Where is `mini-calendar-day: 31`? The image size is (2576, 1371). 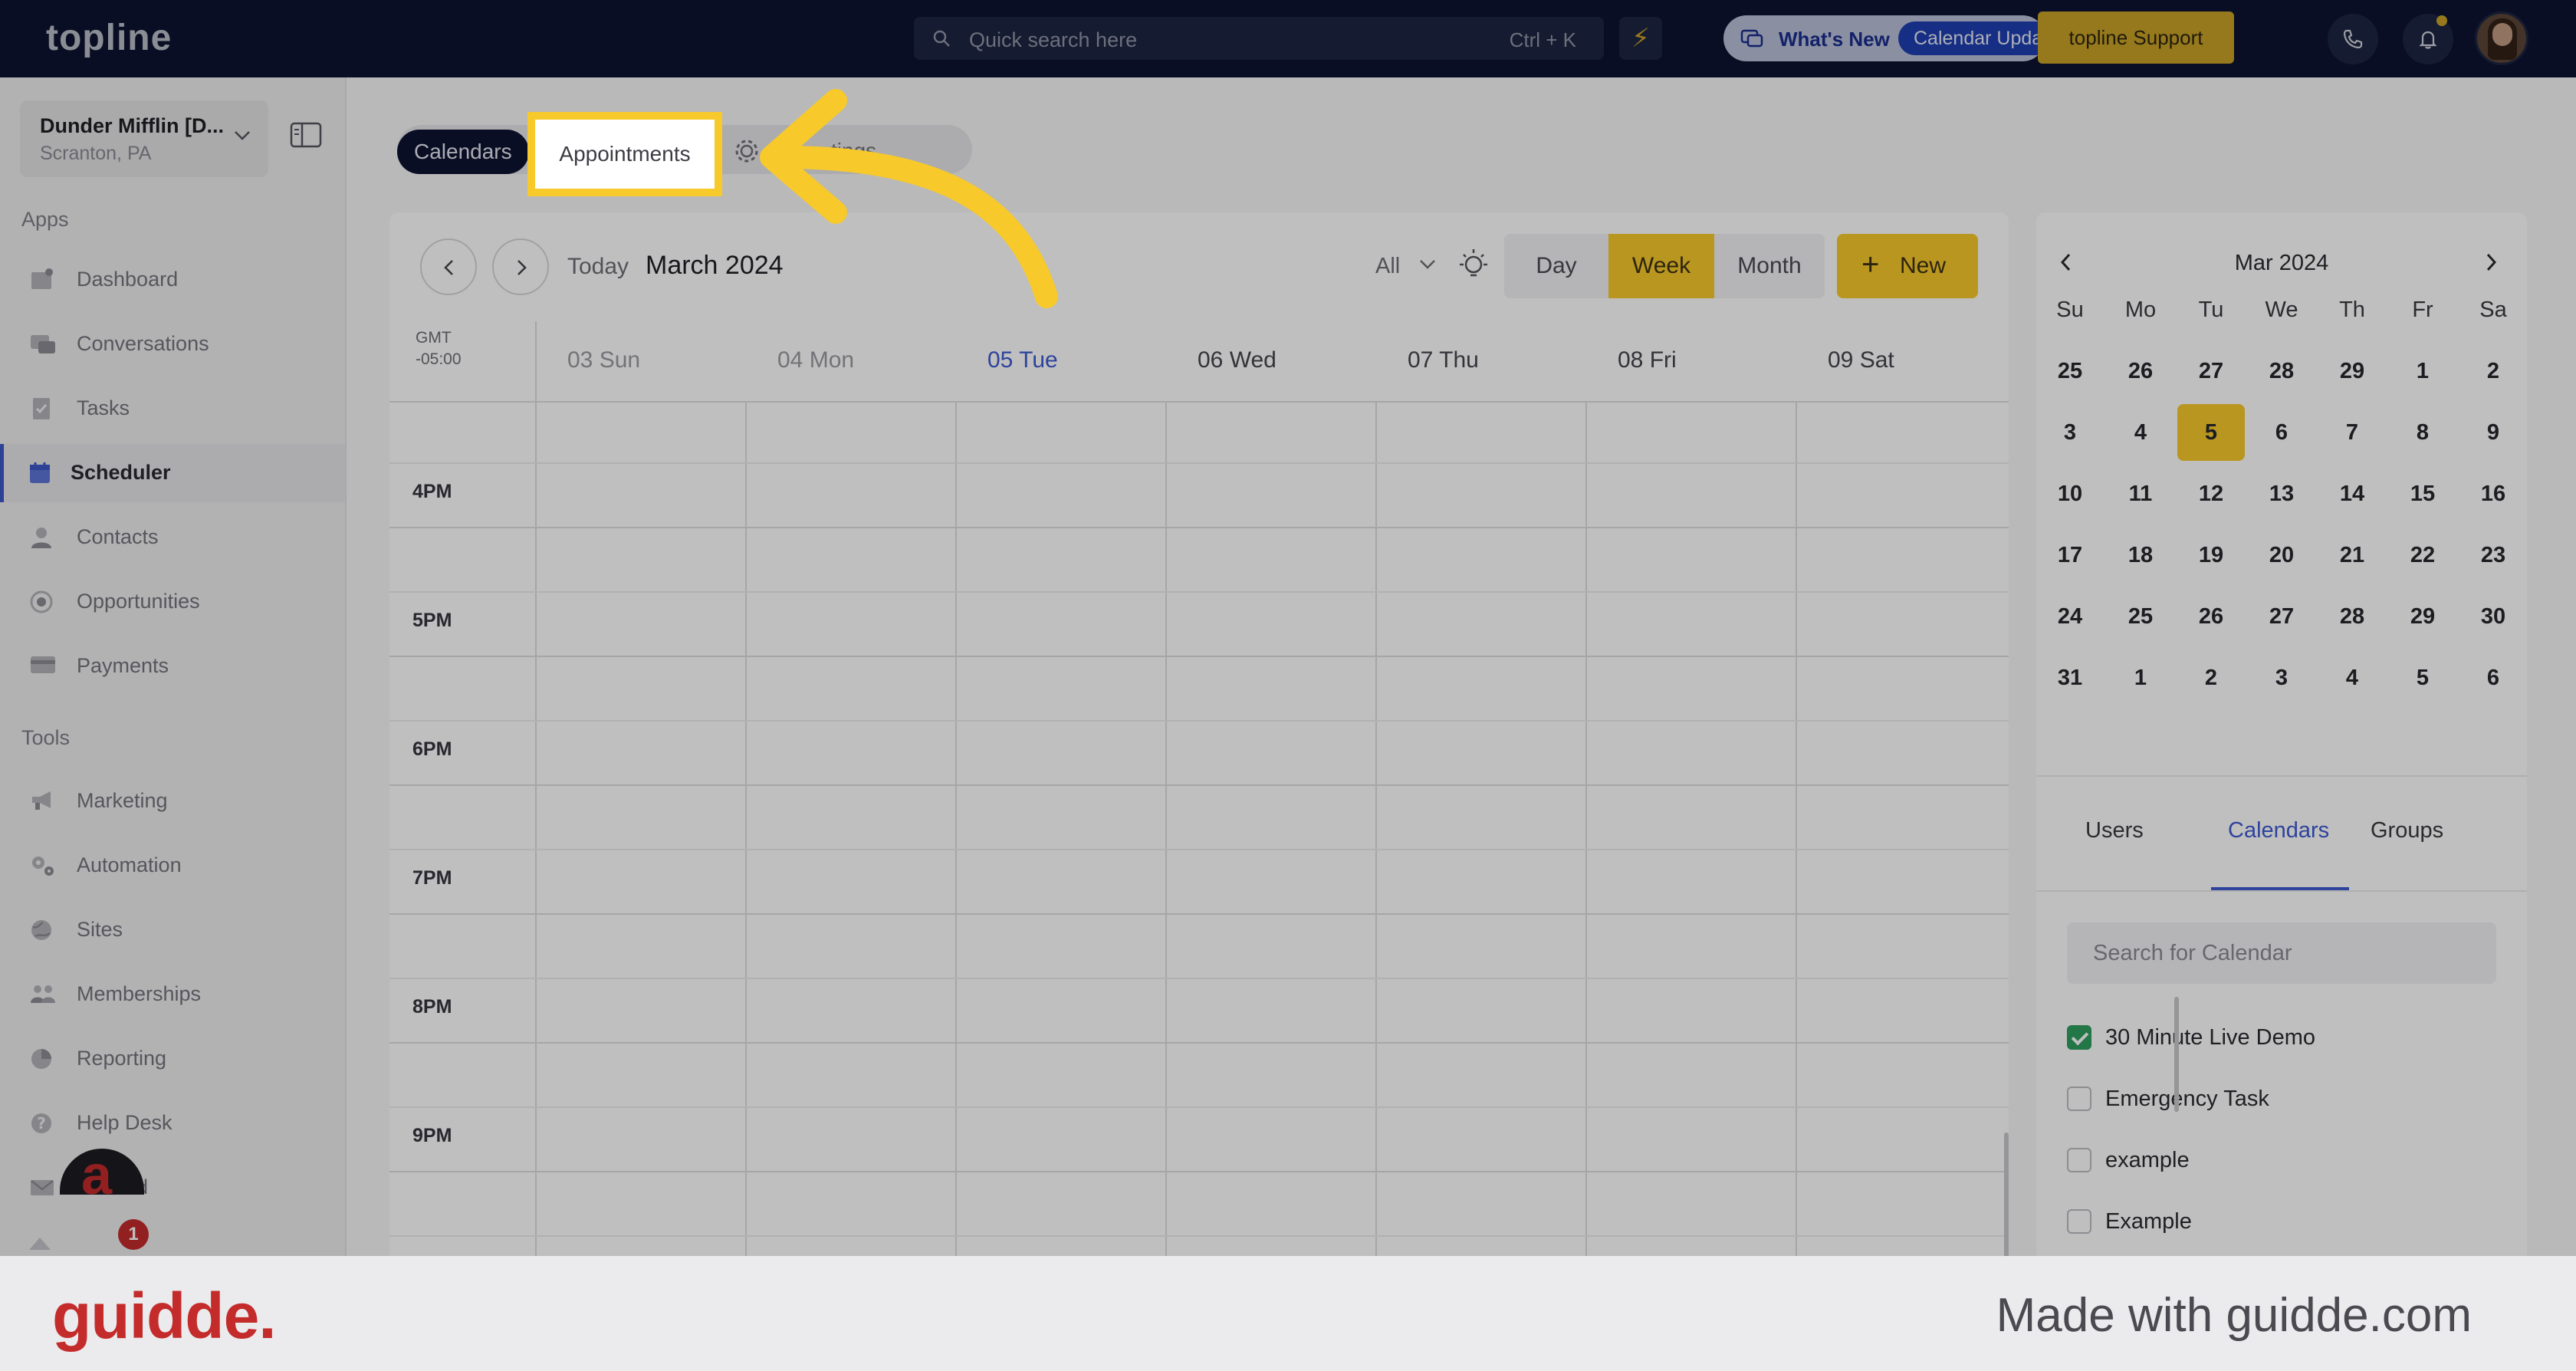 mini-calendar-day: 31 is located at coordinates (2070, 677).